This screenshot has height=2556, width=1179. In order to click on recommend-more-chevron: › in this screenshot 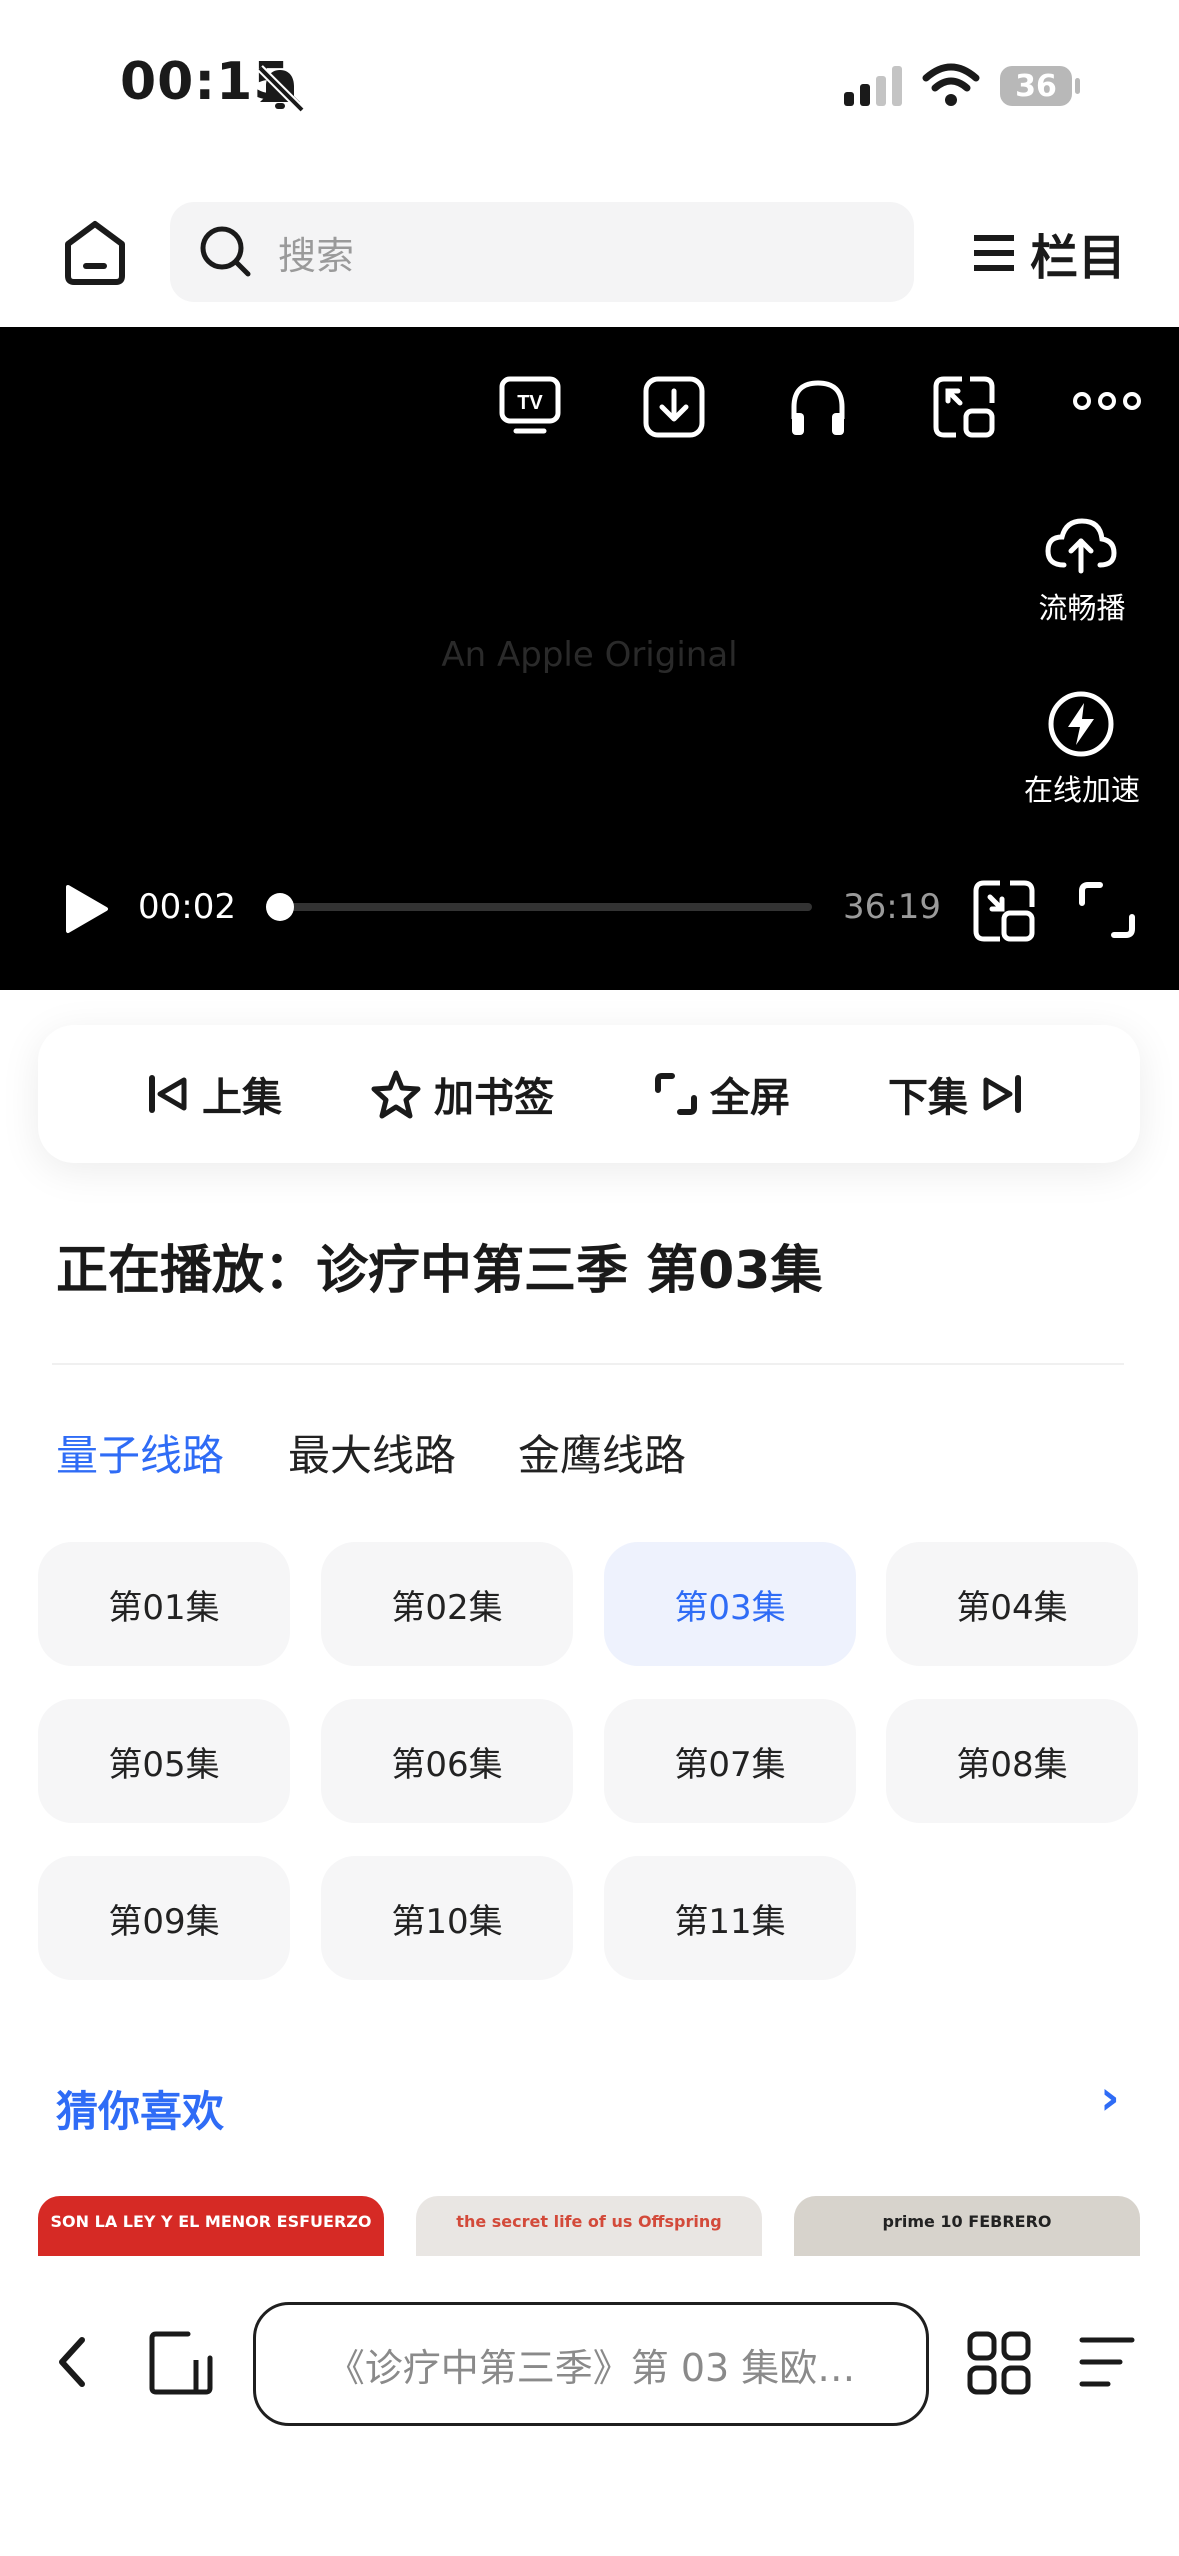, I will do `click(1110, 2098)`.